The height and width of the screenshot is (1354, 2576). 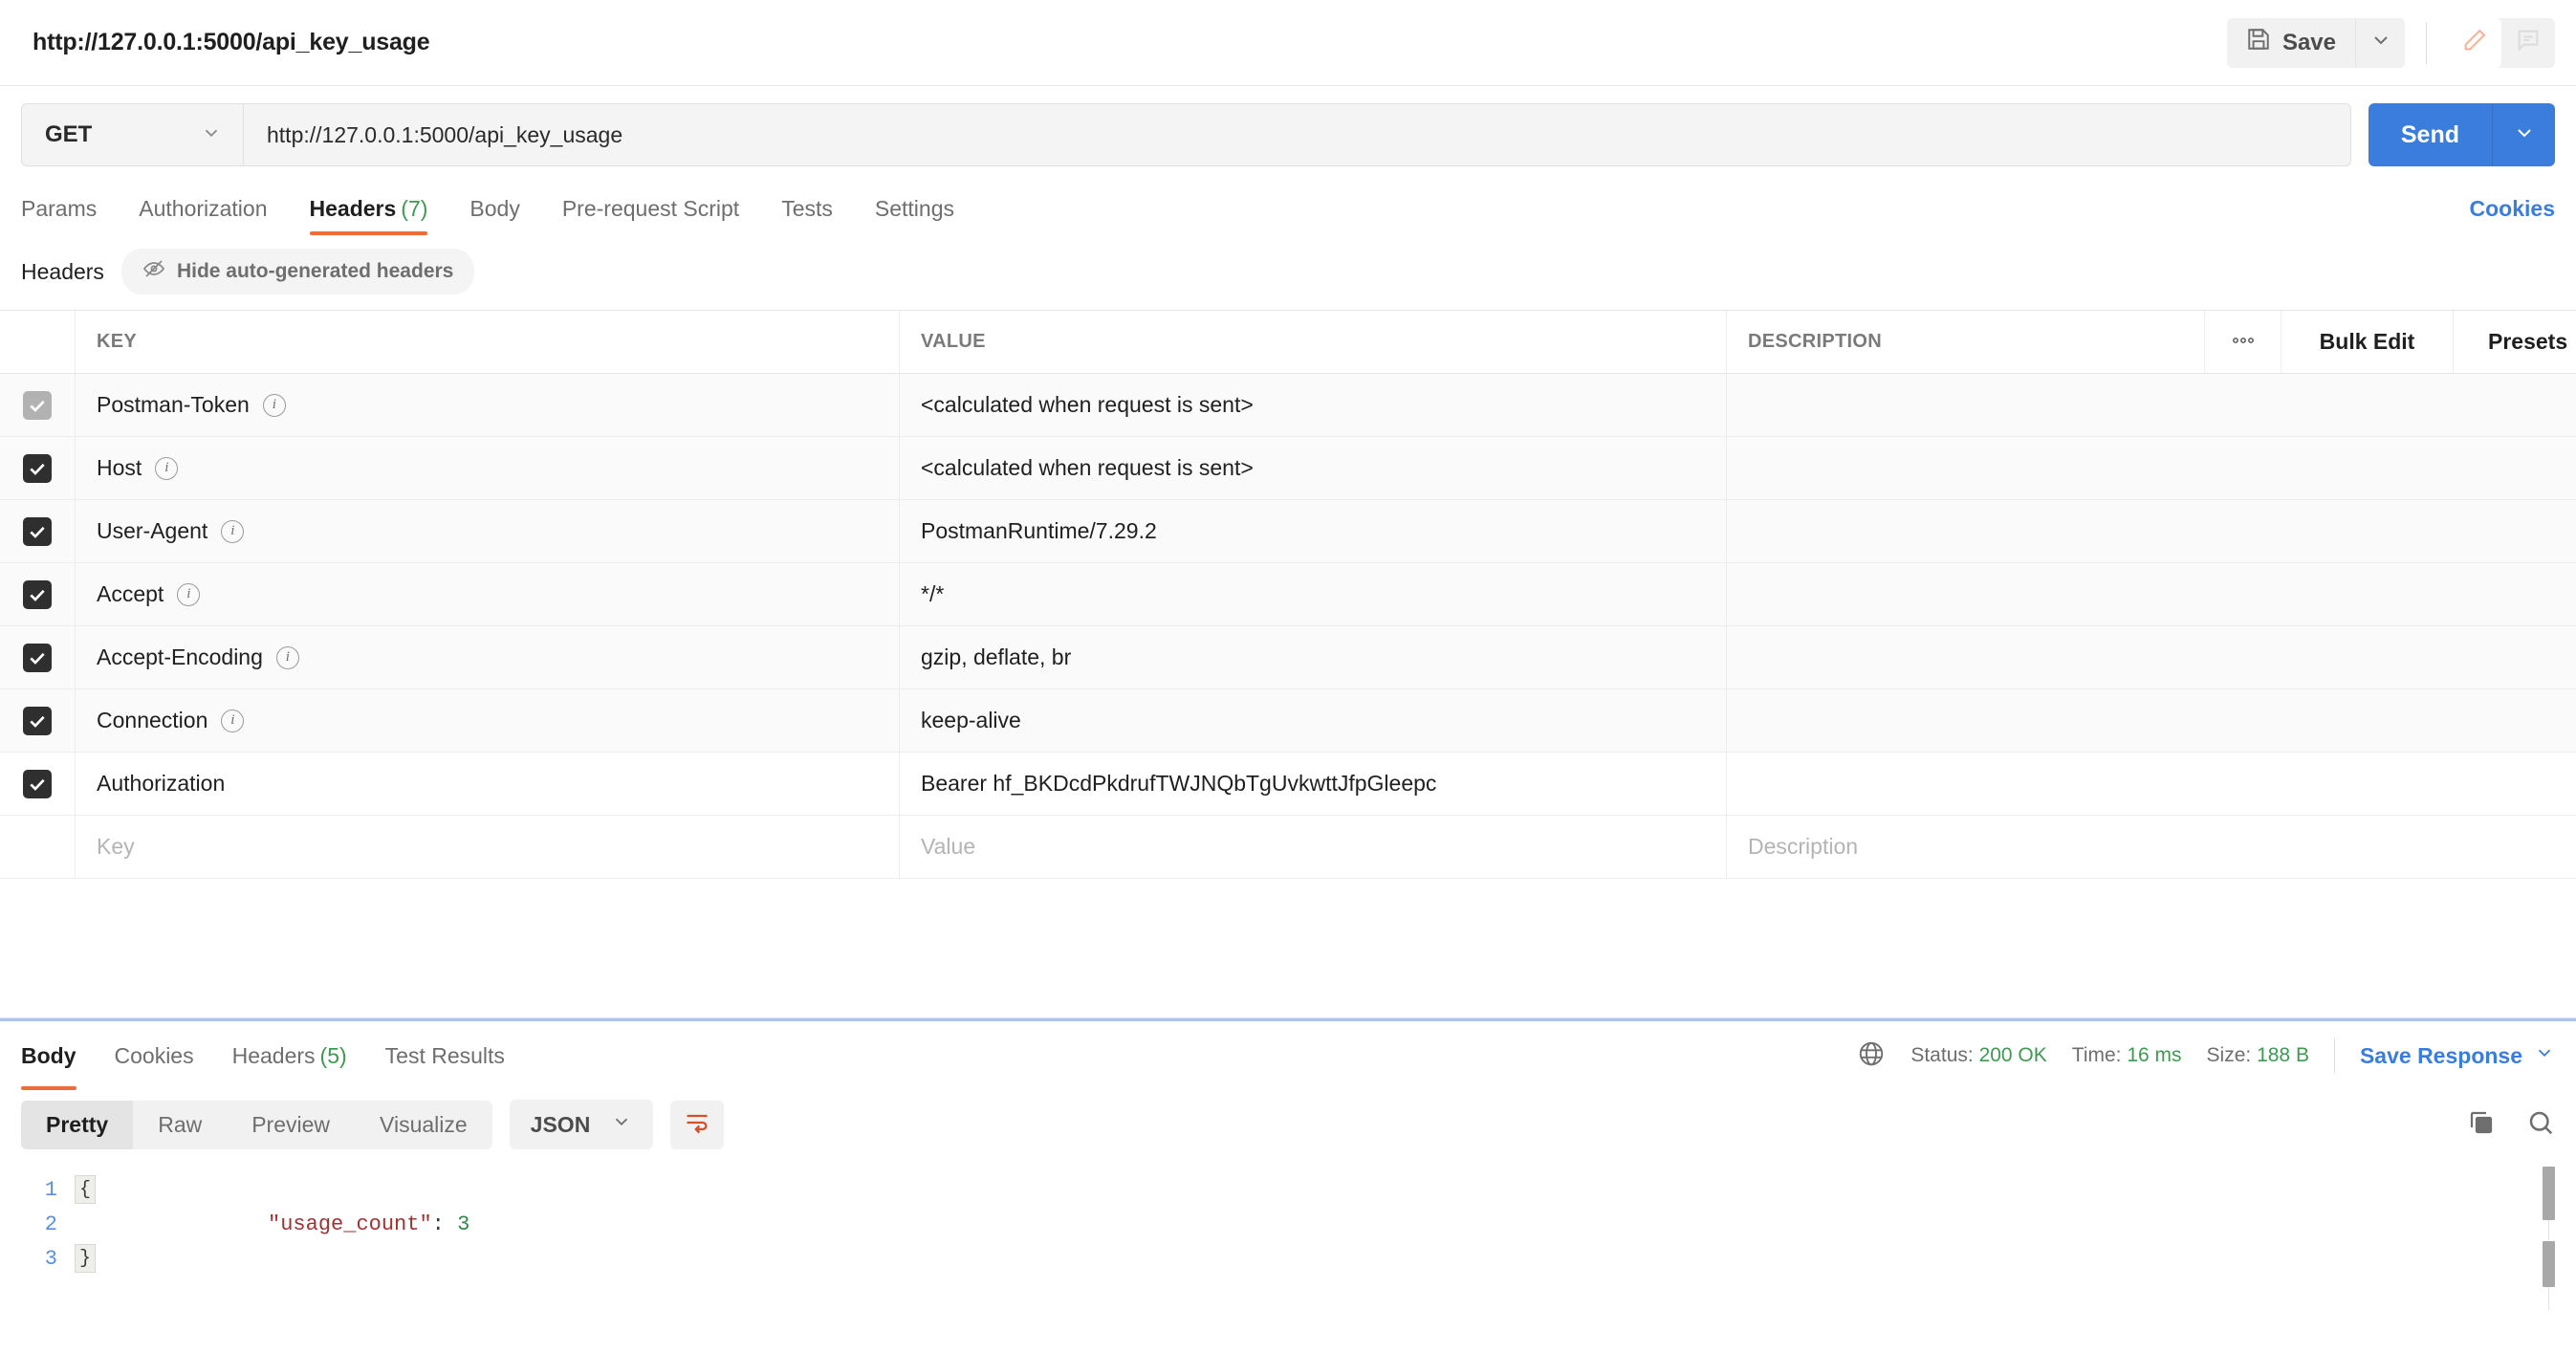 I want to click on presets-dropdown: Presets, so click(x=2514, y=342).